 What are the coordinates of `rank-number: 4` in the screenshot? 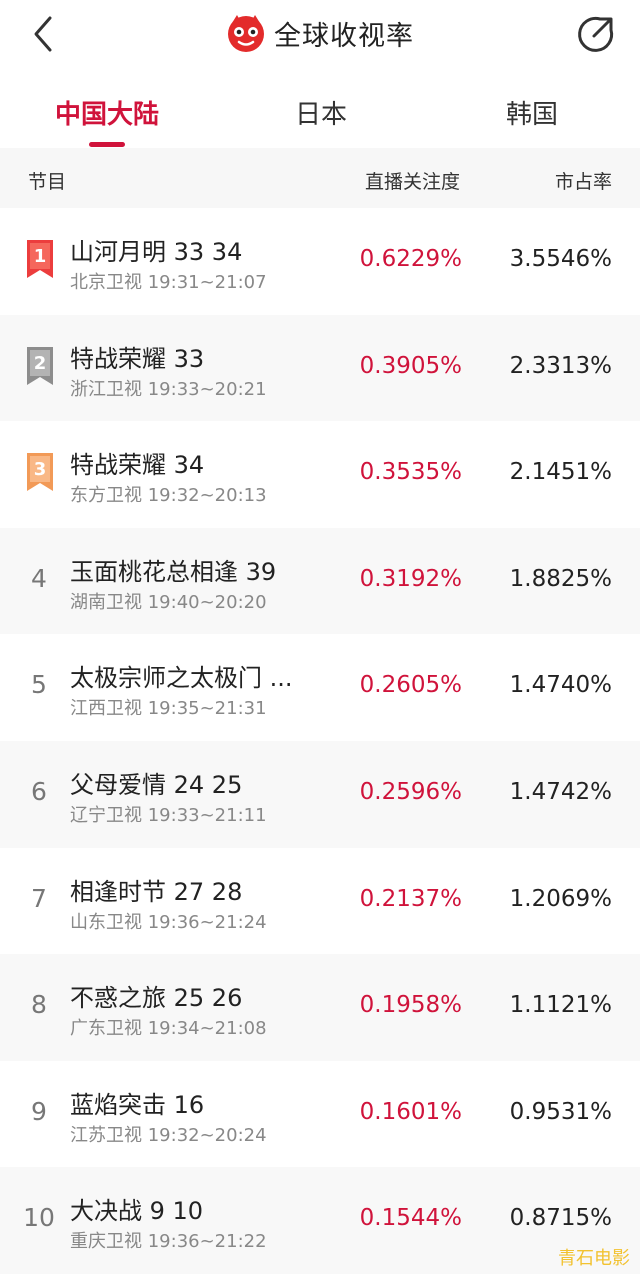 It's located at (39, 578).